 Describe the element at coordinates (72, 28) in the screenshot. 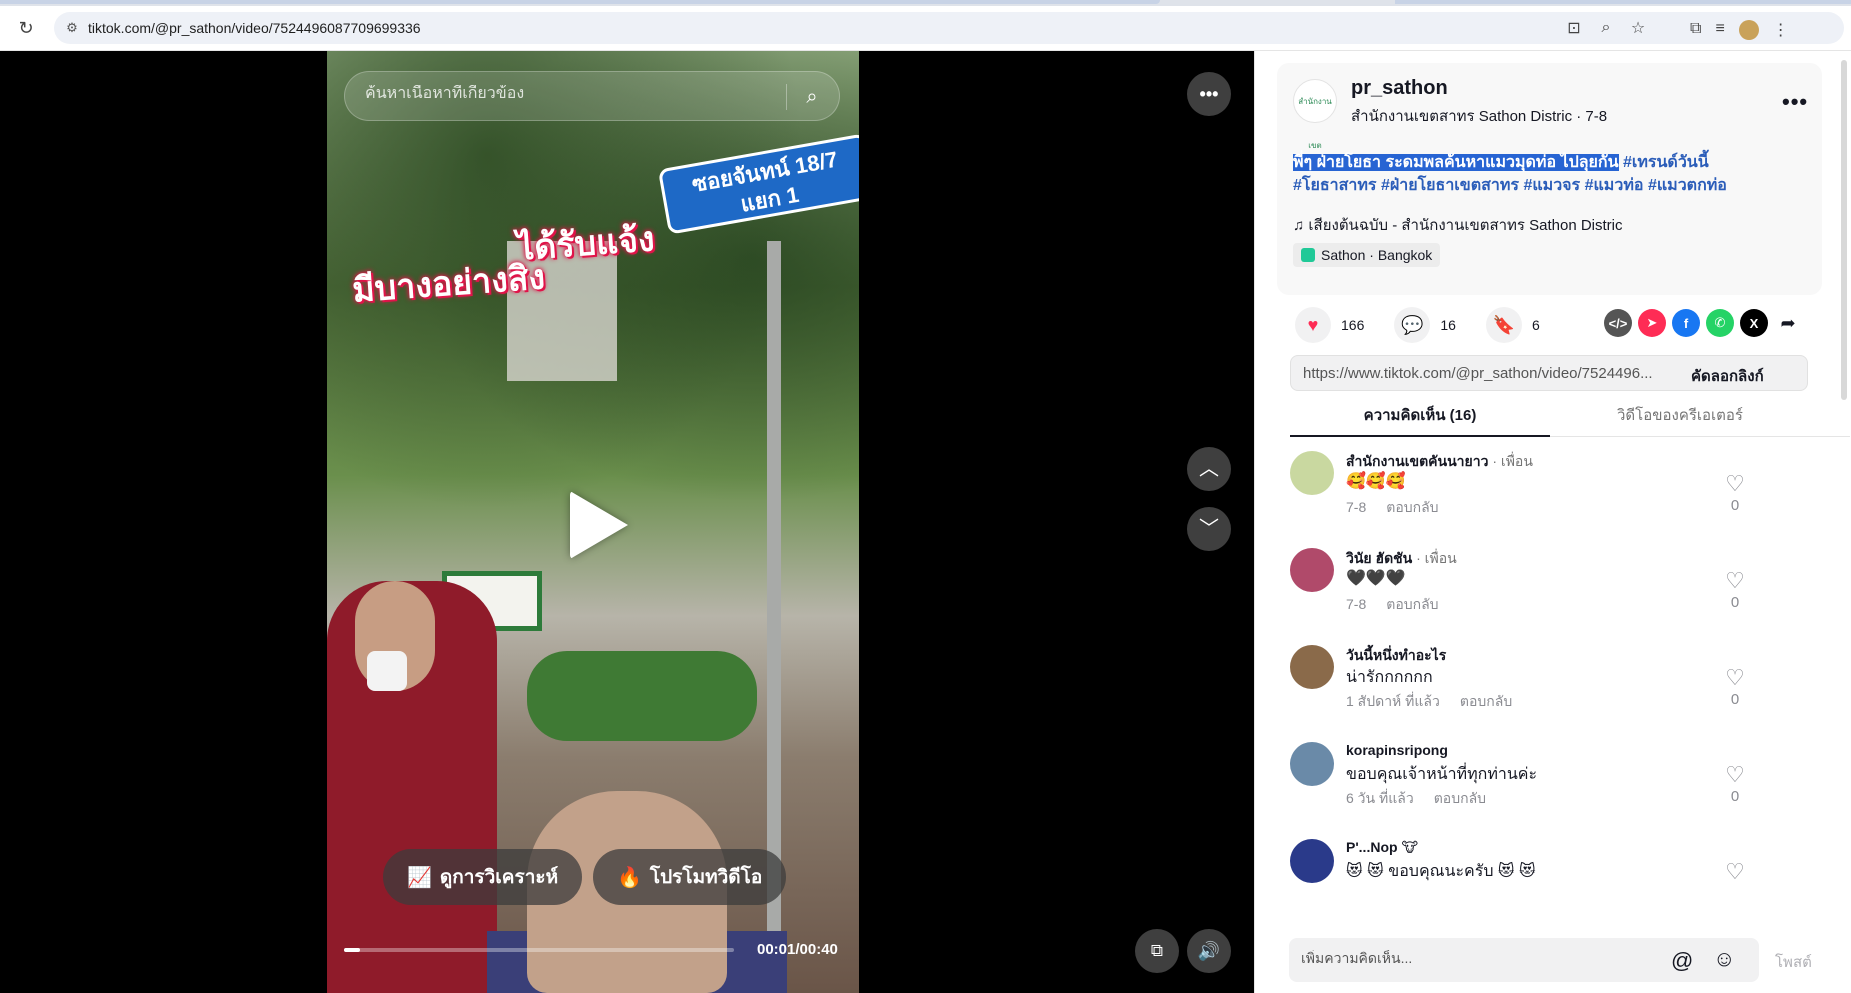

I see `site-info-icon: ⚙` at that location.